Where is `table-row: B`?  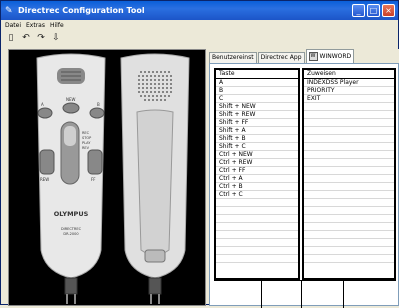 table-row: B is located at coordinates (257, 91).